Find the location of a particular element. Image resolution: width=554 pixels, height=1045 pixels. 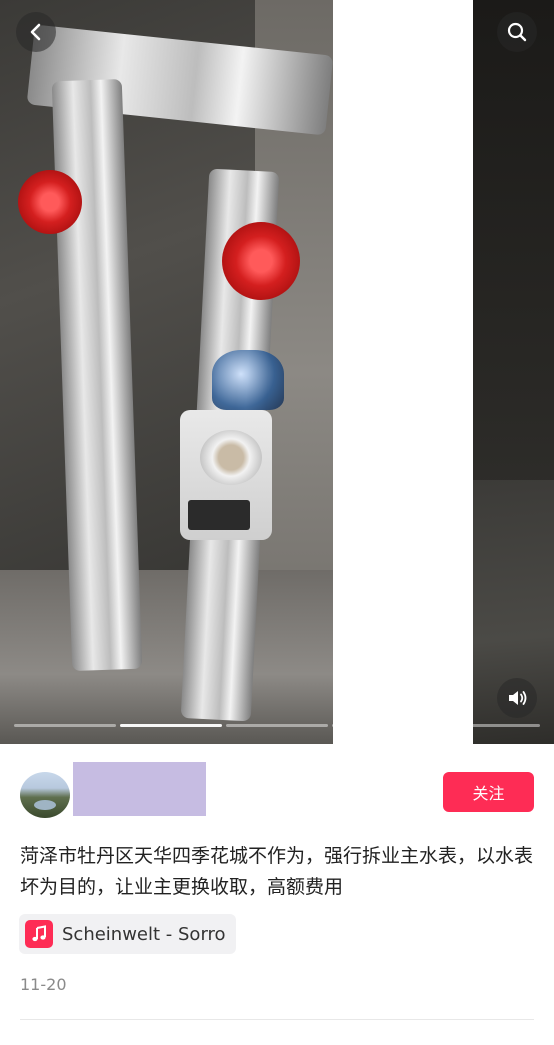

volume-button is located at coordinates (517, 698).